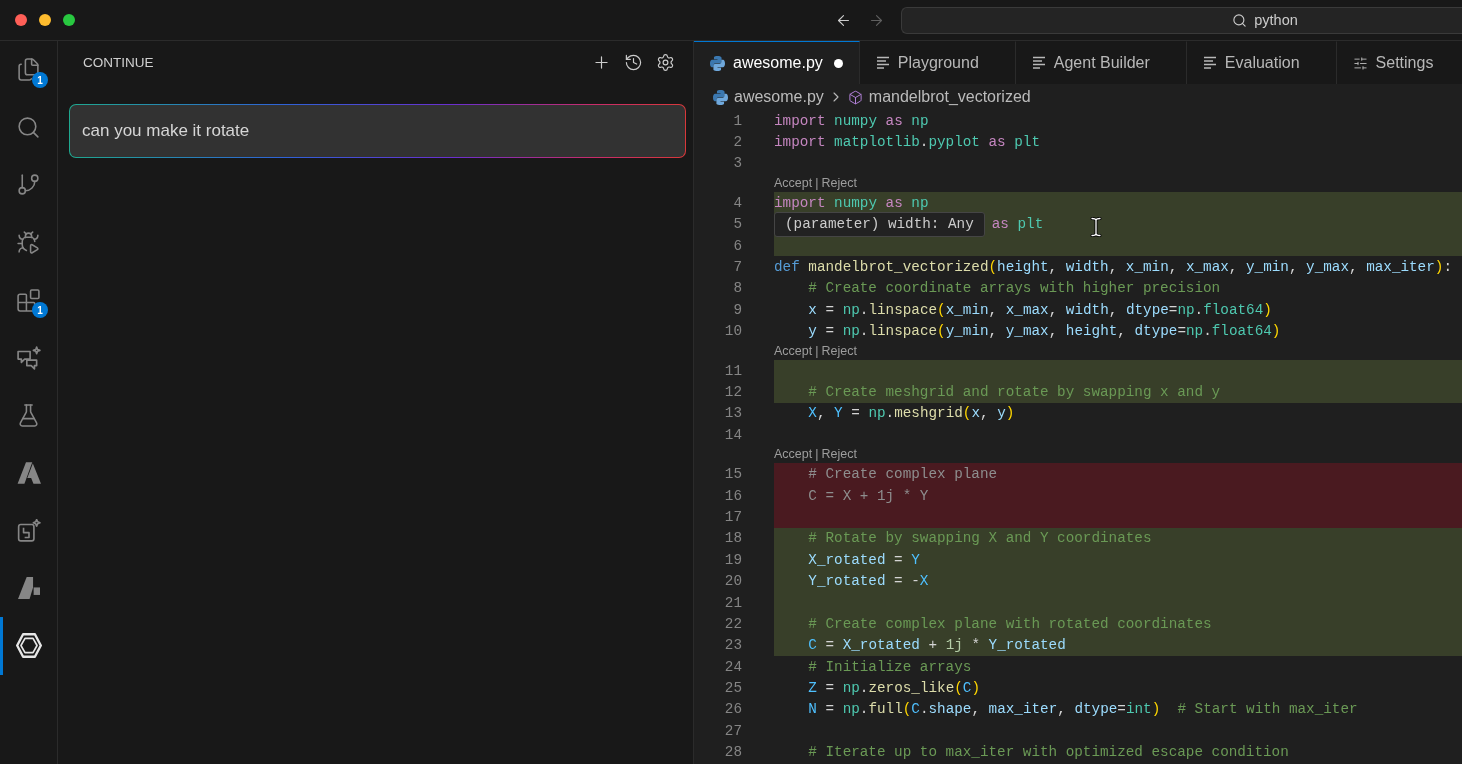 This screenshot has height=764, width=1462. I want to click on explorer-button: 1, so click(28, 70).